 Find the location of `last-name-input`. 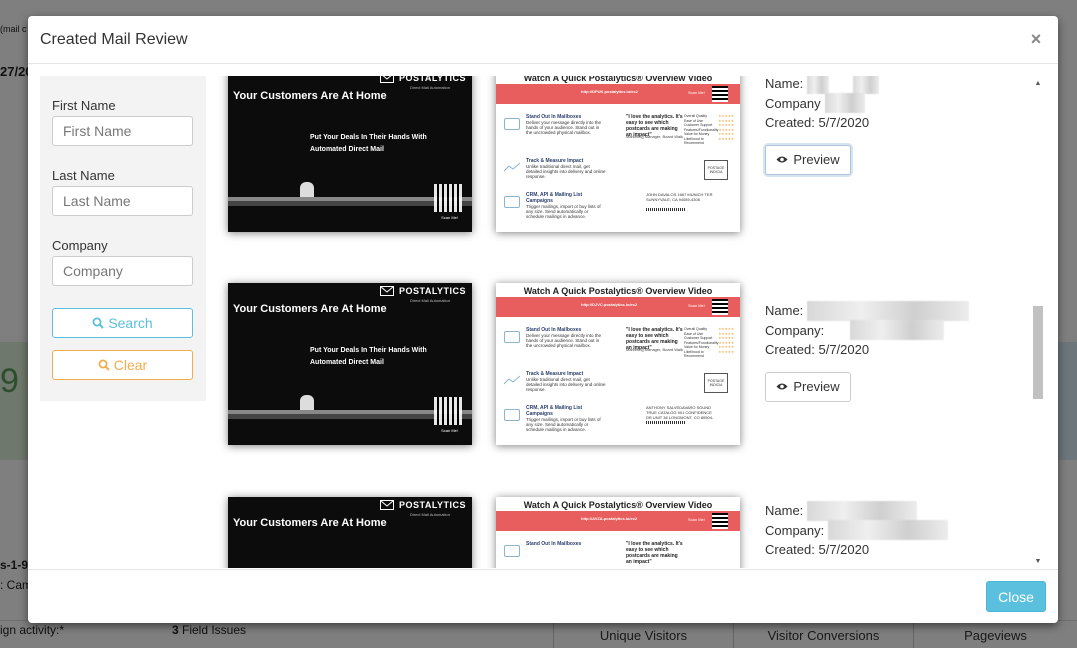

last-name-input is located at coordinates (122, 201).